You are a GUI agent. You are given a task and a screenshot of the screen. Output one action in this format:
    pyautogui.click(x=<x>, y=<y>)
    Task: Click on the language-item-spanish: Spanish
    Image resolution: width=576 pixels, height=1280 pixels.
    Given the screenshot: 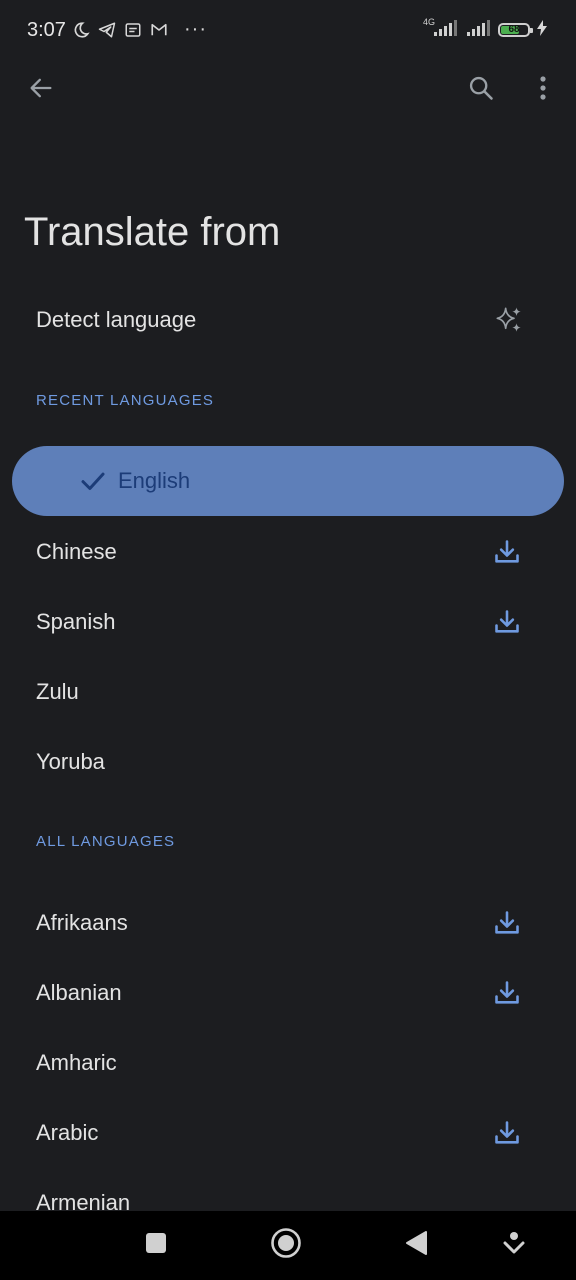 What is the action you would take?
    pyautogui.click(x=288, y=622)
    